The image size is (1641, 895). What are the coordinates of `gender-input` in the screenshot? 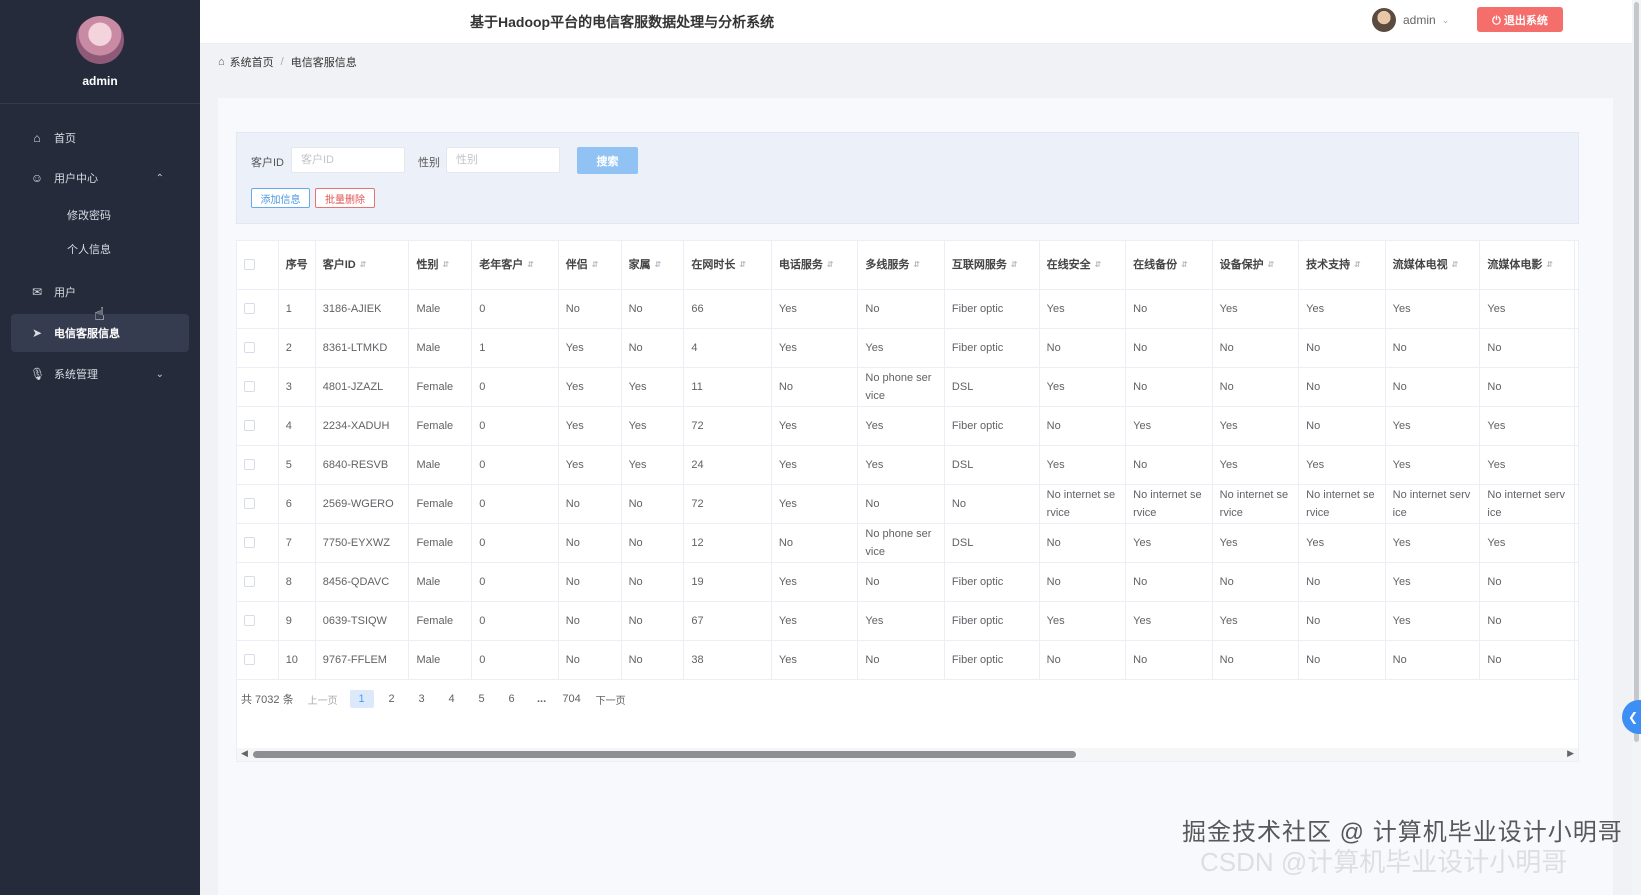 It's located at (503, 160).